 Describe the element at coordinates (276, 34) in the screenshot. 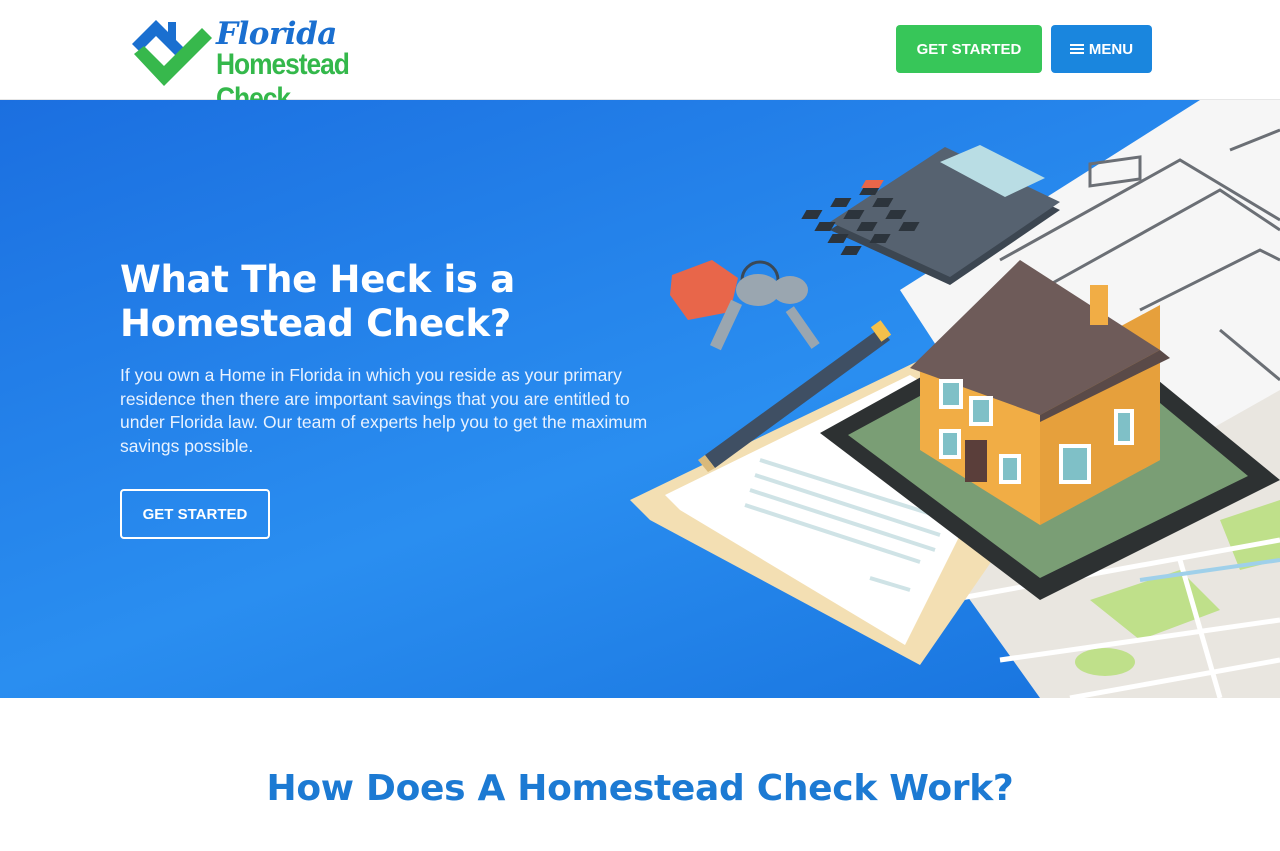

I see `logo-text-florida: Florida` at that location.